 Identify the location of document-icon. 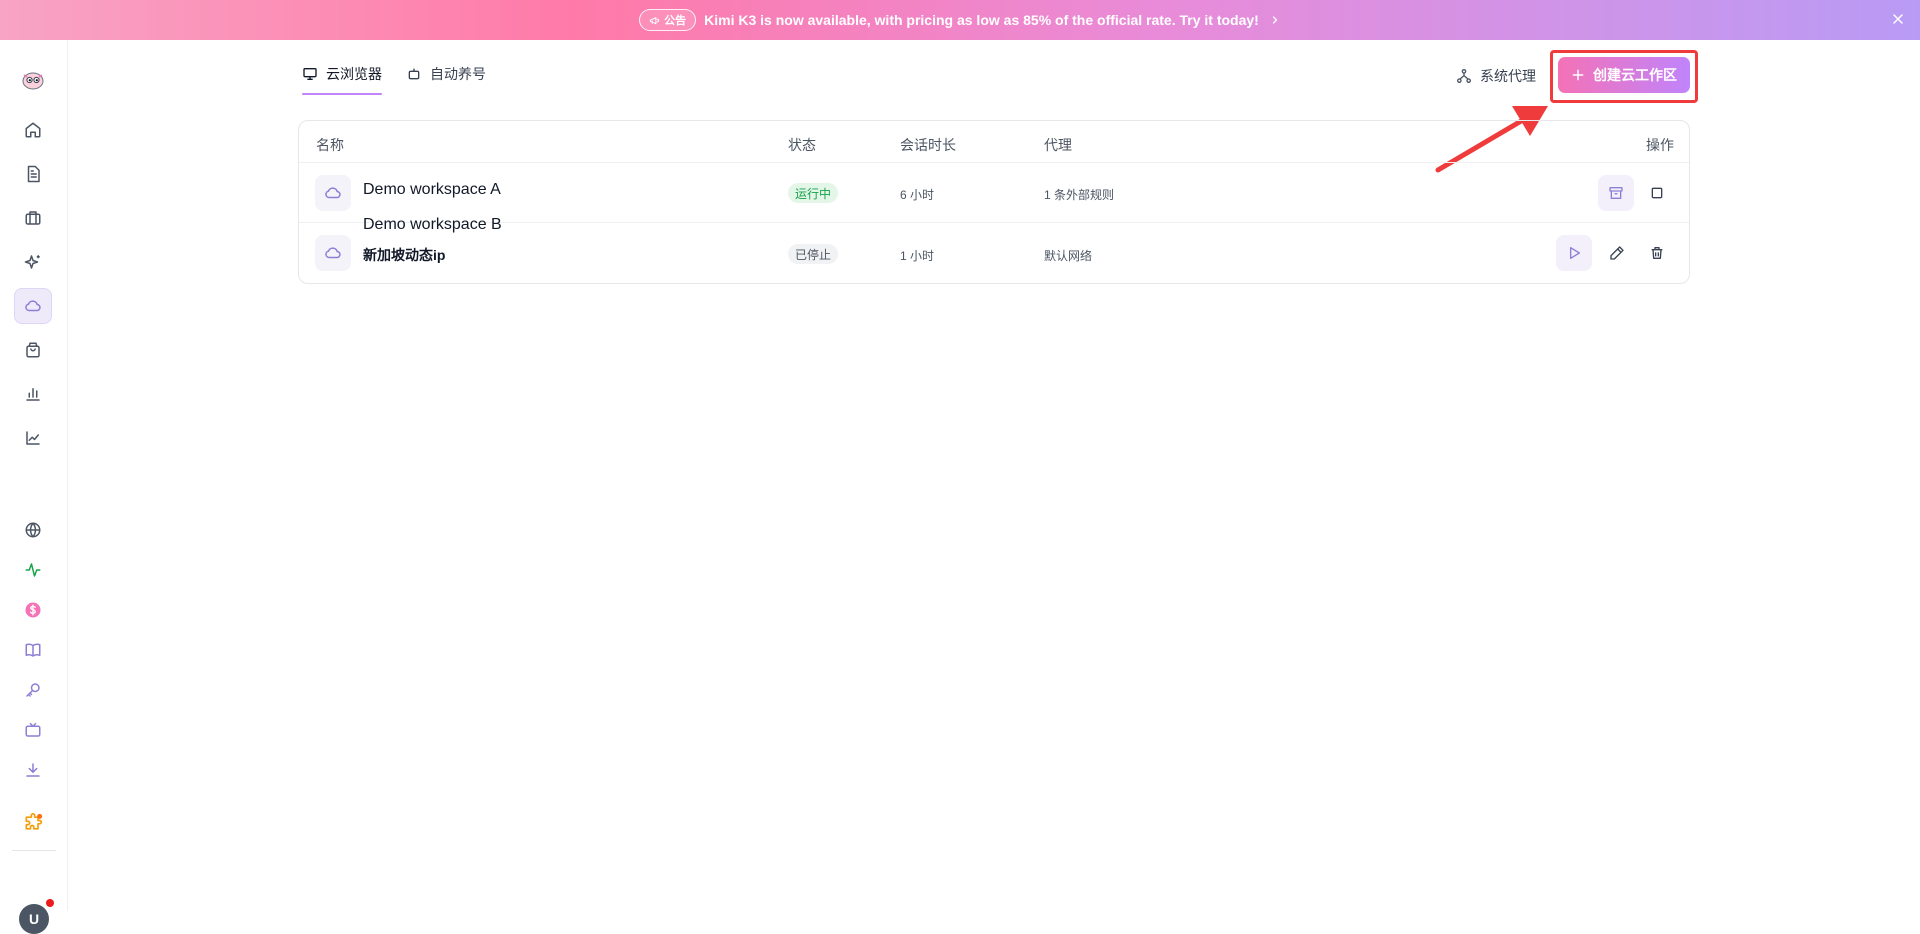
(33, 174).